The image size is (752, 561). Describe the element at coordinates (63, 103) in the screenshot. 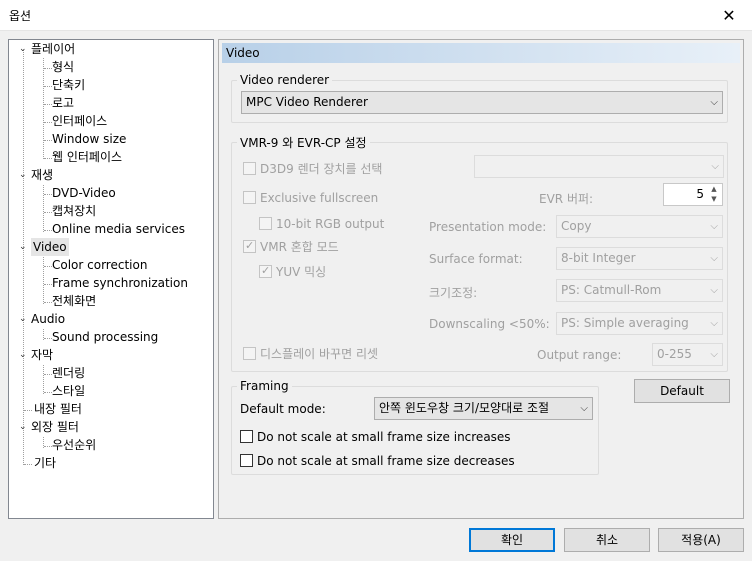

I see `tree-item-logo: 로고` at that location.